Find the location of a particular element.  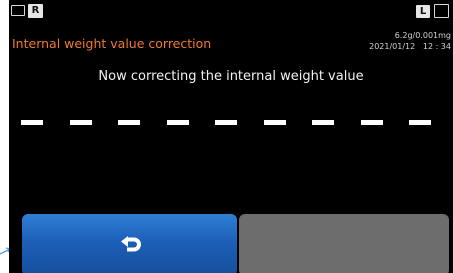

back-button is located at coordinates (129, 243).